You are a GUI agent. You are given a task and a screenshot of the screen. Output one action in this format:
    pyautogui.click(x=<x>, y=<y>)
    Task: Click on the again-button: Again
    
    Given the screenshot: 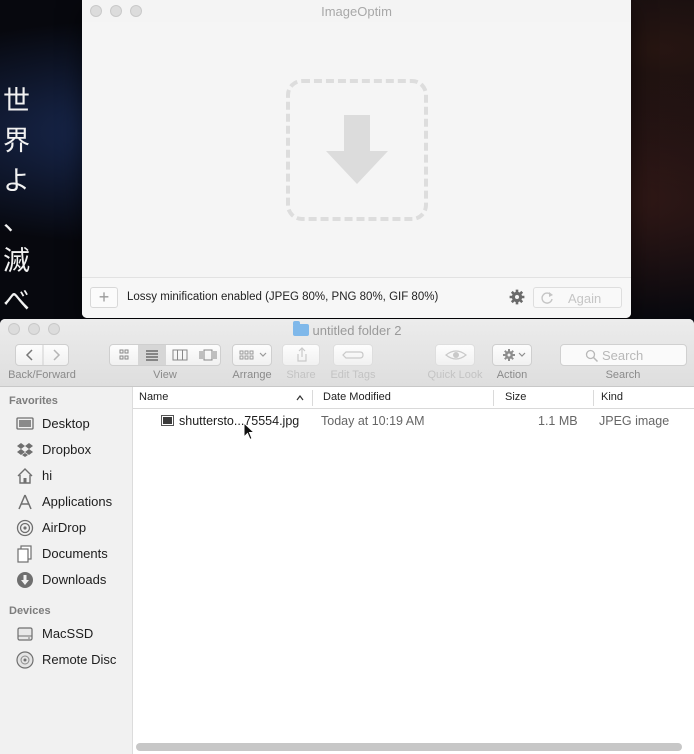 What is the action you would take?
    pyautogui.click(x=577, y=297)
    